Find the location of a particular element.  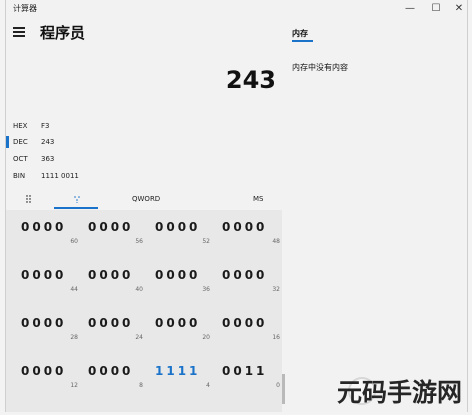

bit-group: 0000 56 is located at coordinates (121, 232).